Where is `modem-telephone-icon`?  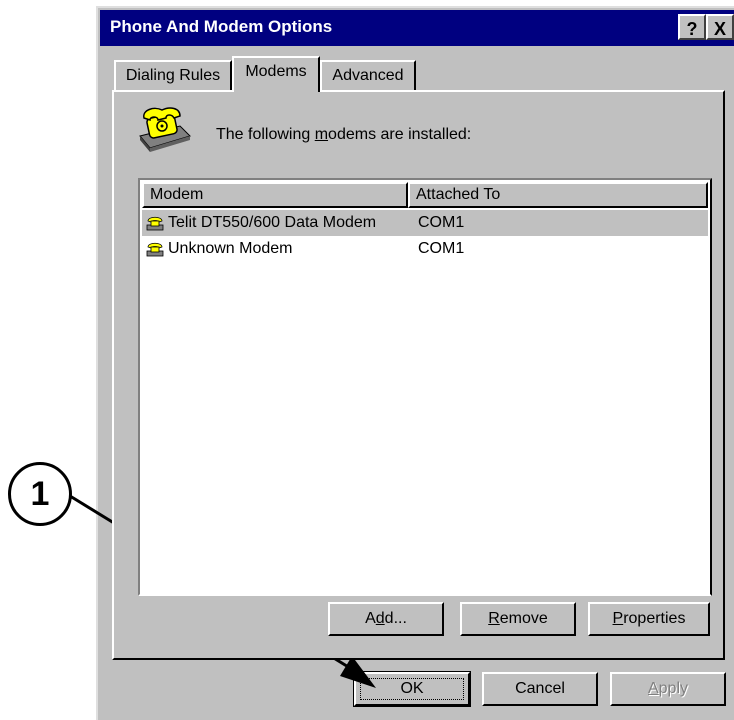 modem-telephone-icon is located at coordinates (165, 129).